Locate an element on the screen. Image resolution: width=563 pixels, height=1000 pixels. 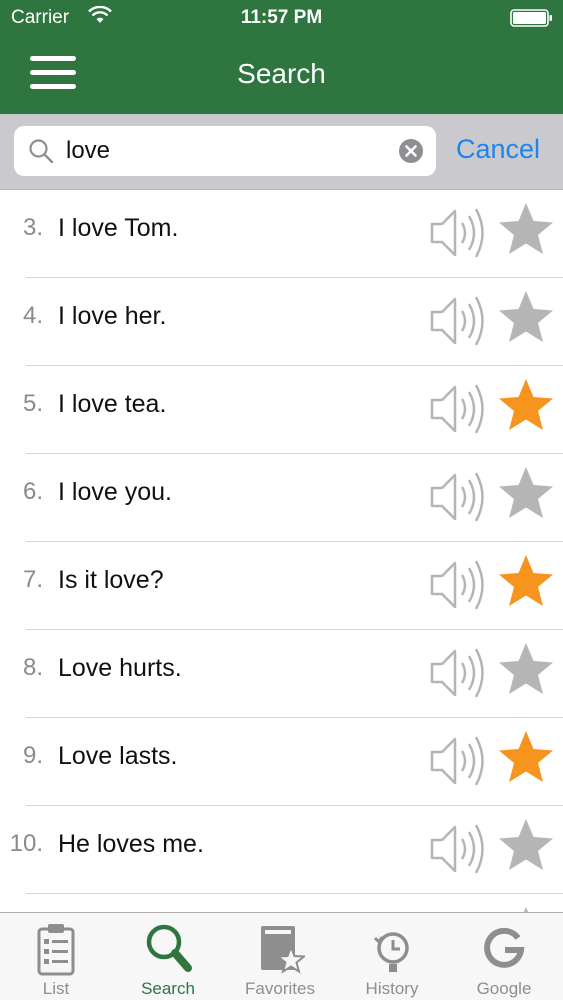
item-text: He loves me. is located at coordinates (131, 844).